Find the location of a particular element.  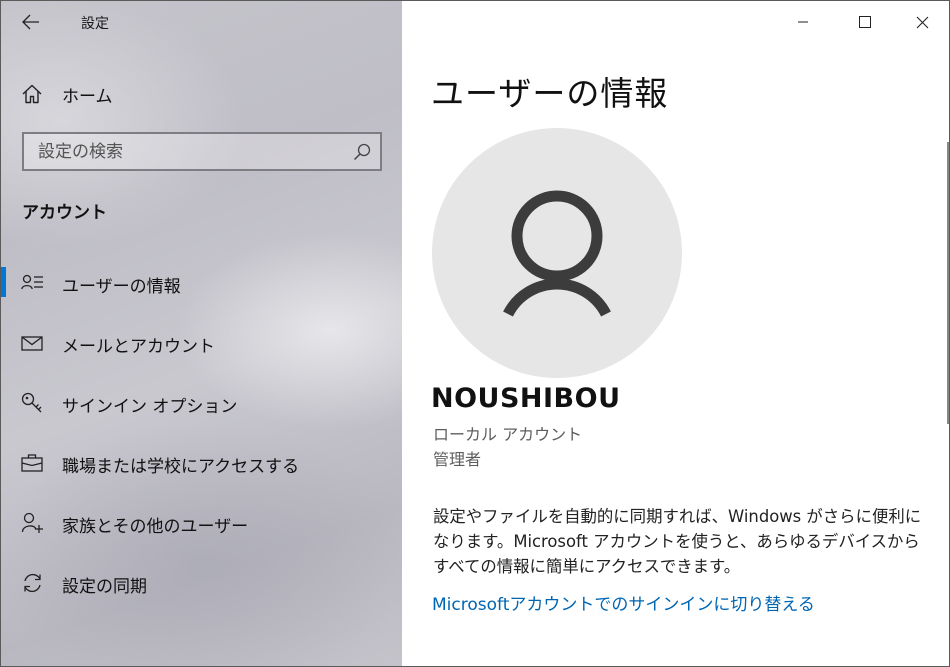

scrollbar is located at coordinates (948, 283).